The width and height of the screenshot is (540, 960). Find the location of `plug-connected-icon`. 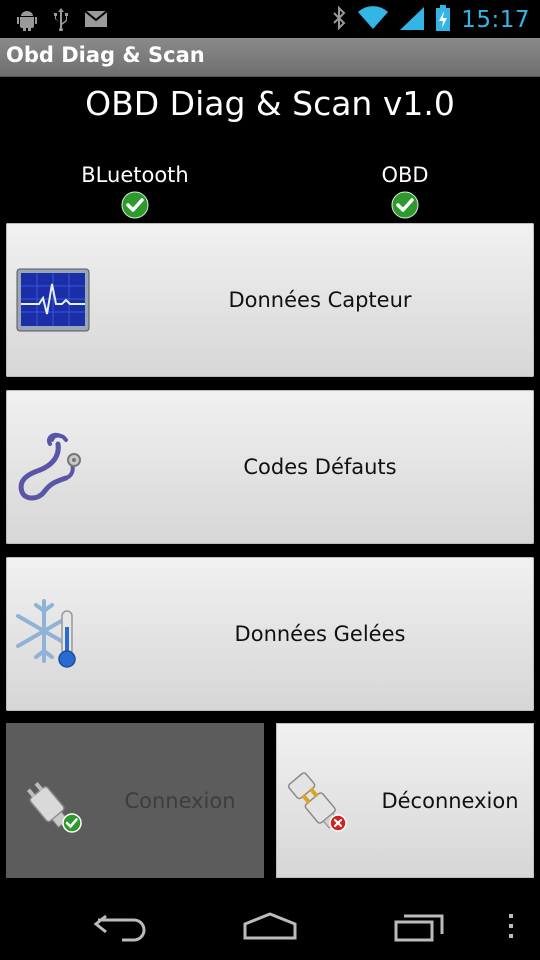

plug-connected-icon is located at coordinates (53, 804).